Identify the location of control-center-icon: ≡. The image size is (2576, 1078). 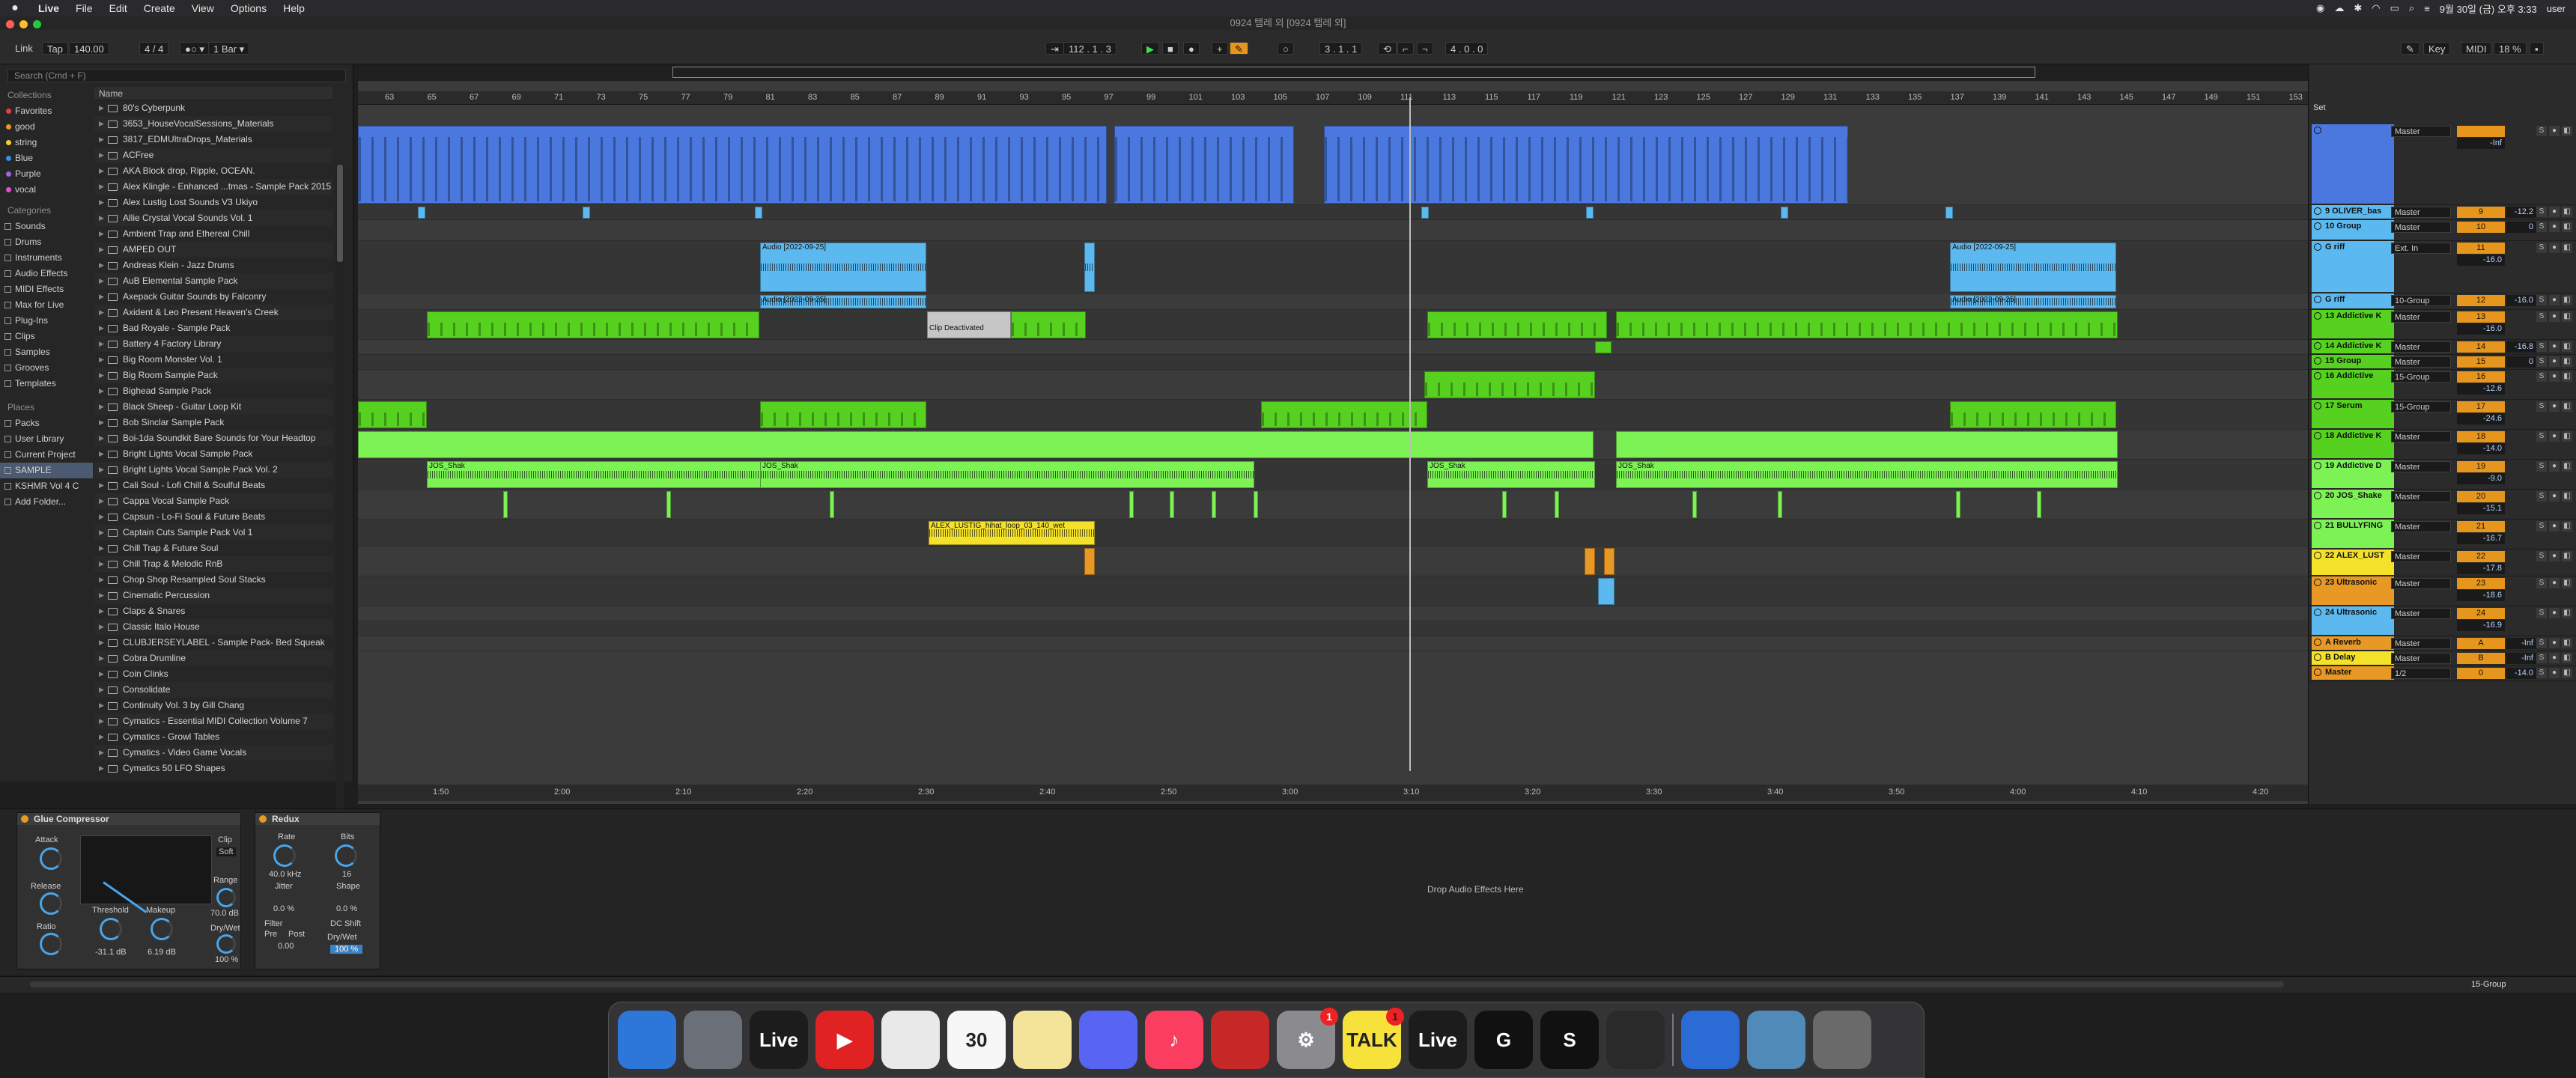
(2427, 8).